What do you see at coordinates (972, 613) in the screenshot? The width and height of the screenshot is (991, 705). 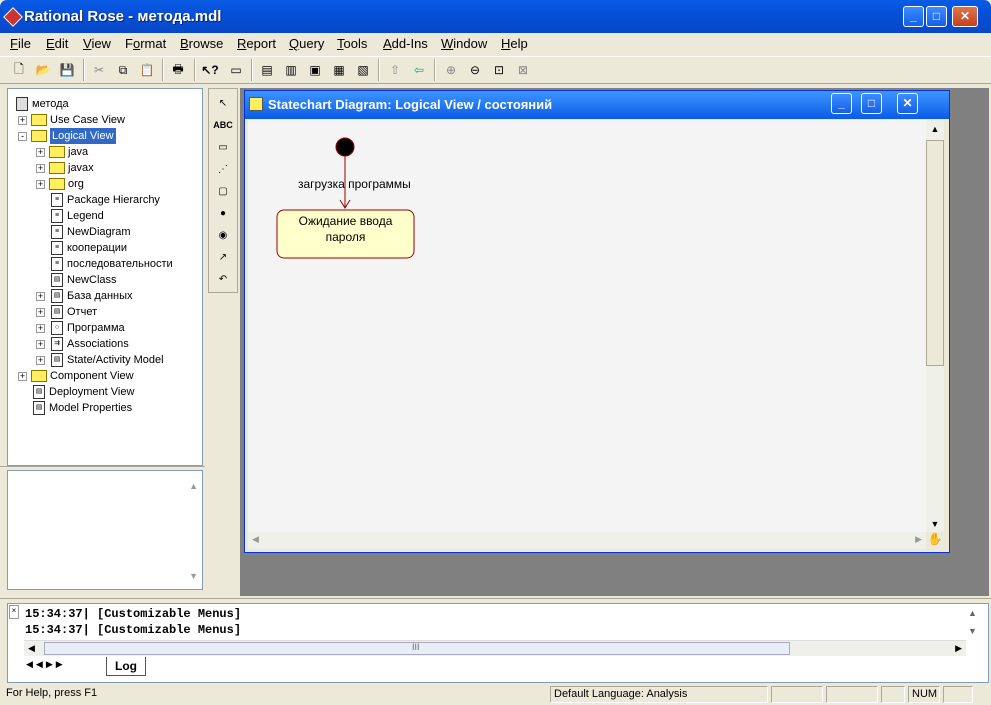 I see `log-scroll-up-icon: ▲` at bounding box center [972, 613].